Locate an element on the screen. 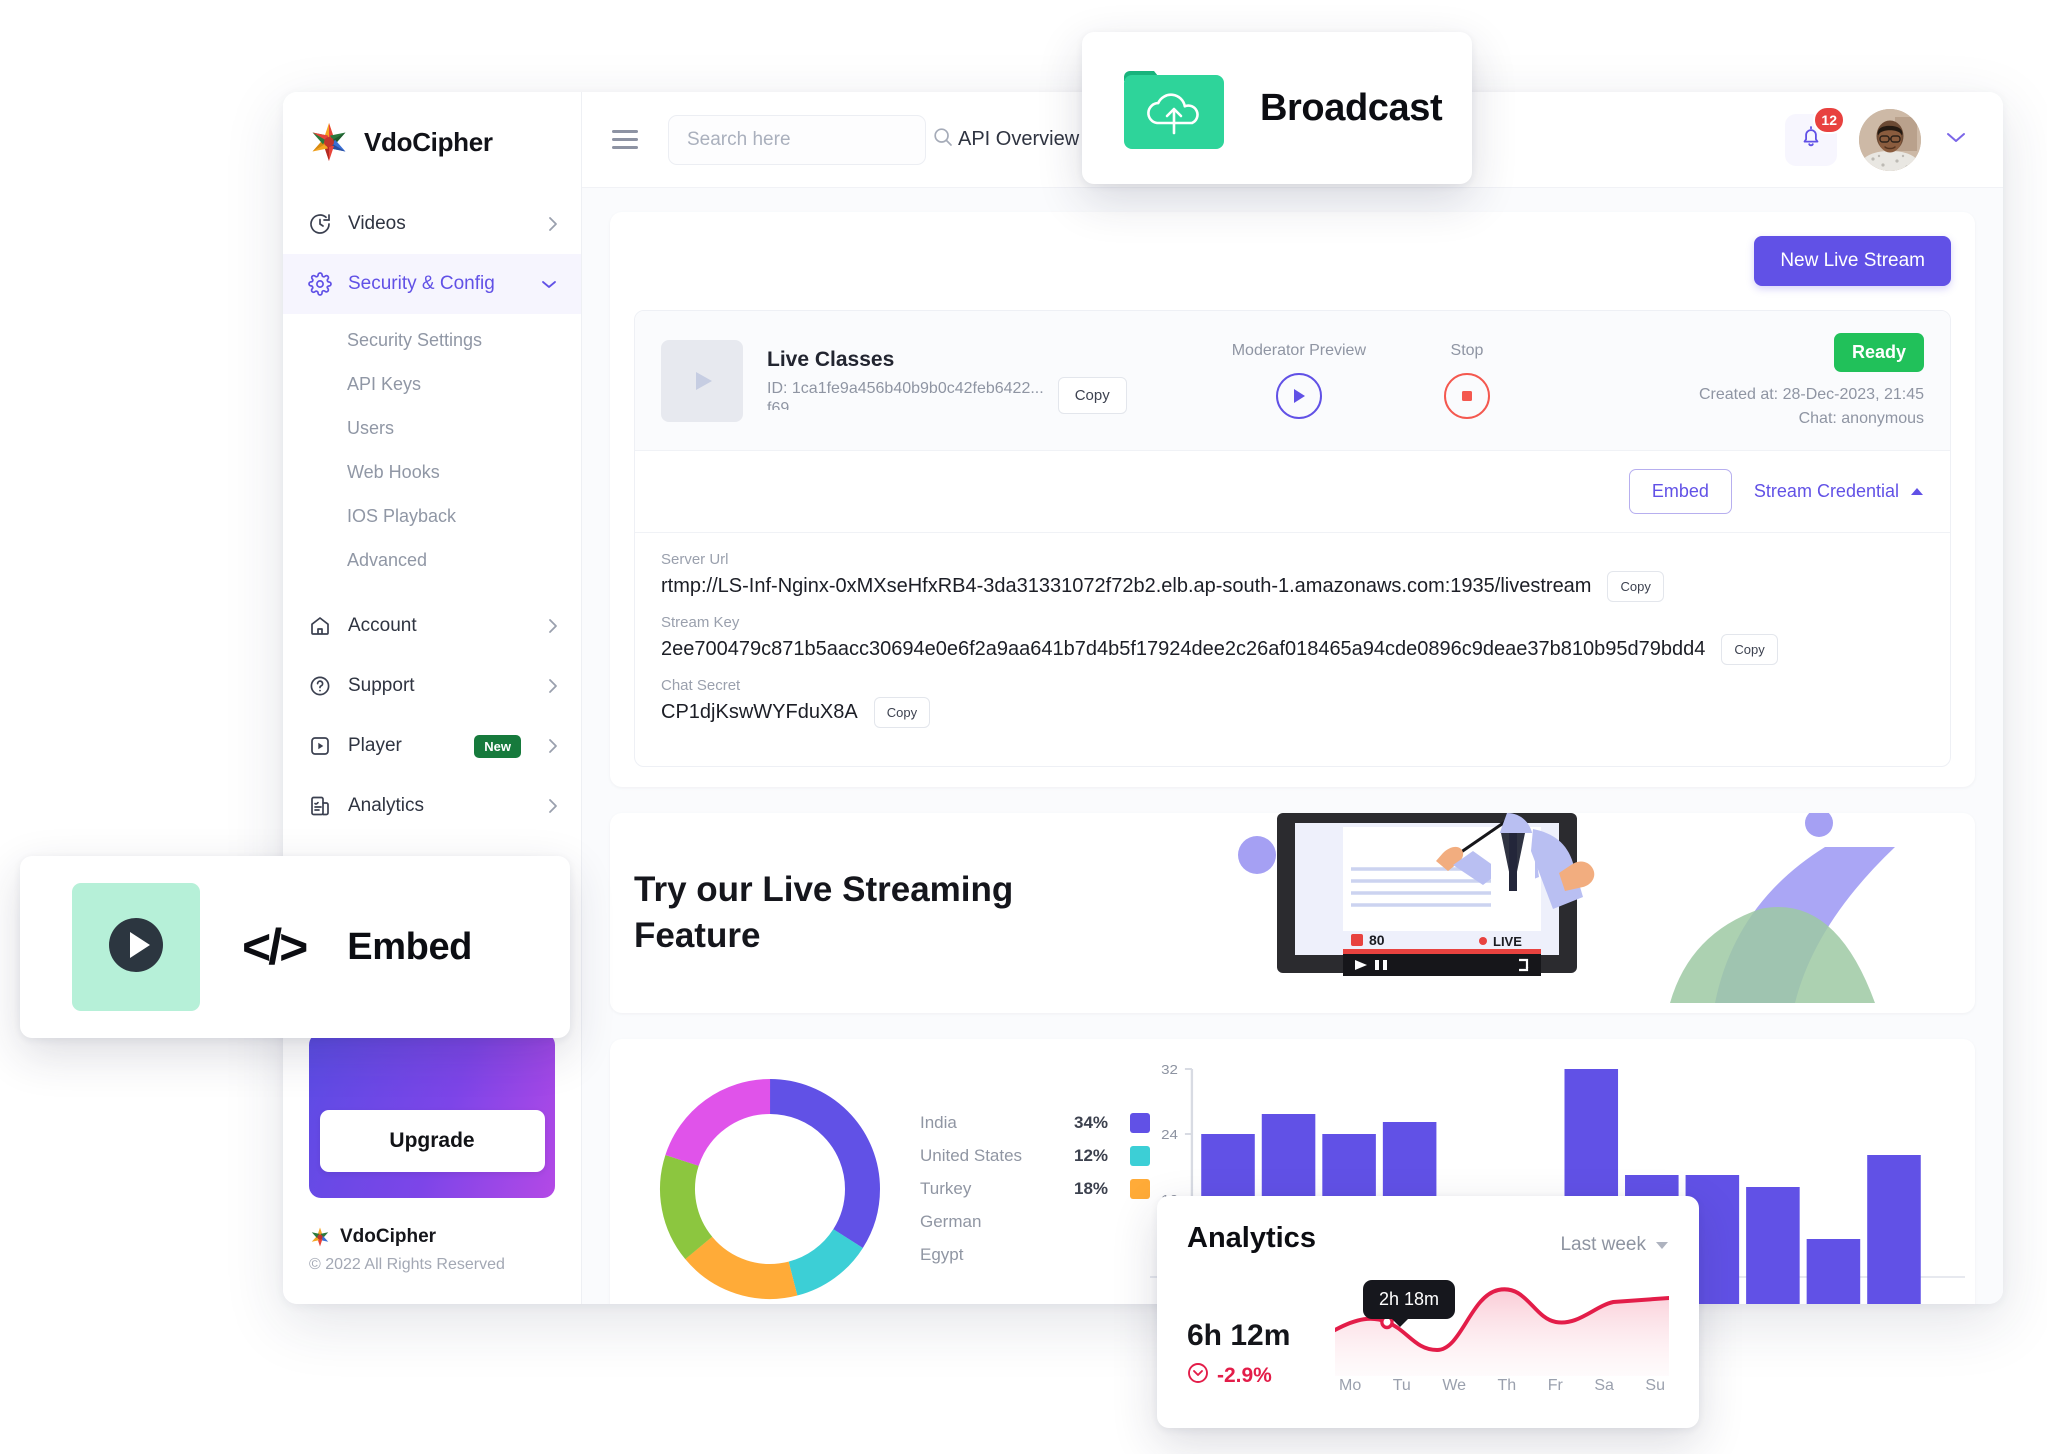  field-label: Server Url is located at coordinates (695, 559).